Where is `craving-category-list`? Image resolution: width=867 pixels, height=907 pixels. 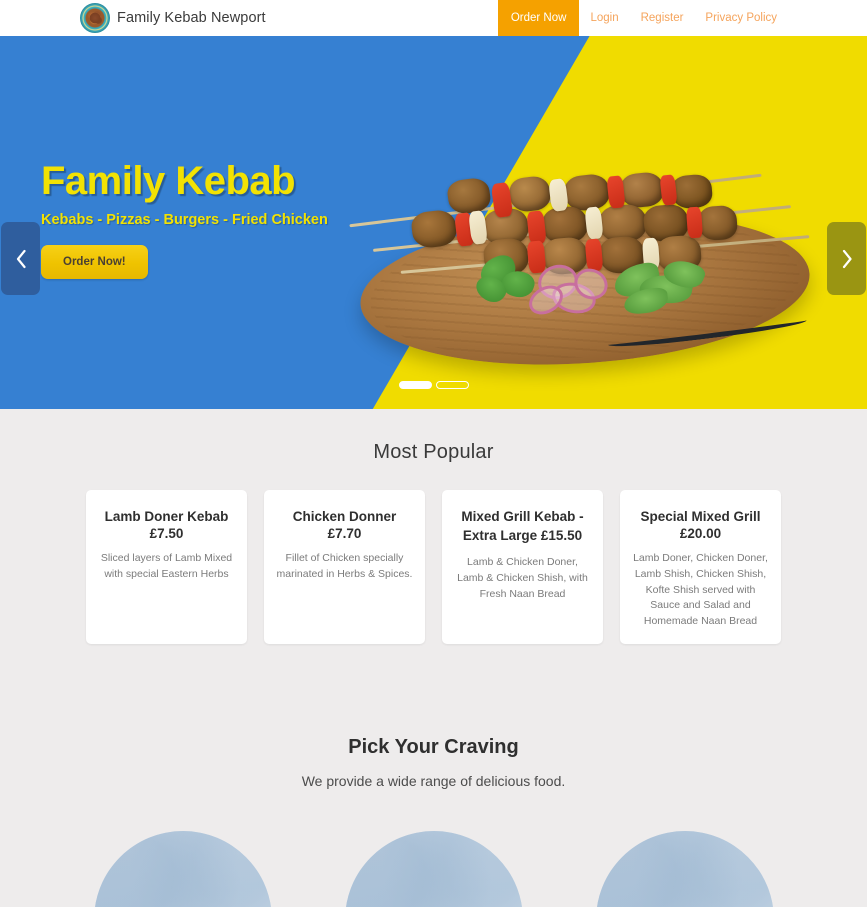
craving-category-list is located at coordinates (433, 868).